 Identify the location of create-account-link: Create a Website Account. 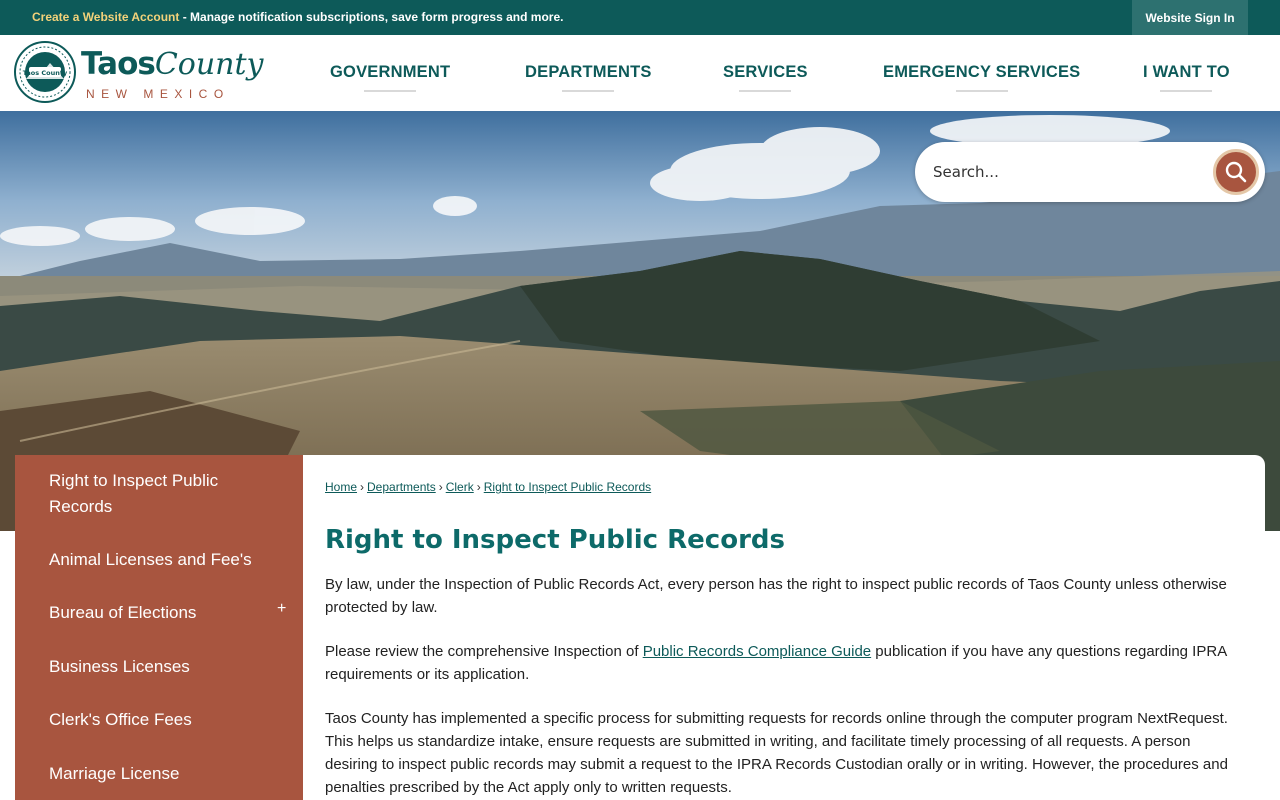
(105, 17).